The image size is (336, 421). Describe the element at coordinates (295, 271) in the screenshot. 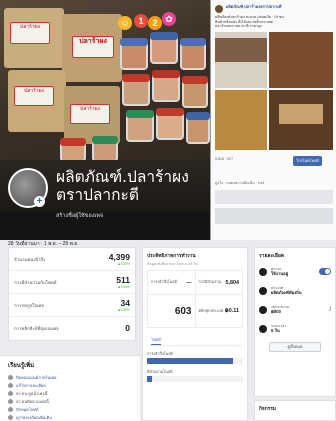

I see `detail-row: สถานะ ใช้งานอยู่` at that location.